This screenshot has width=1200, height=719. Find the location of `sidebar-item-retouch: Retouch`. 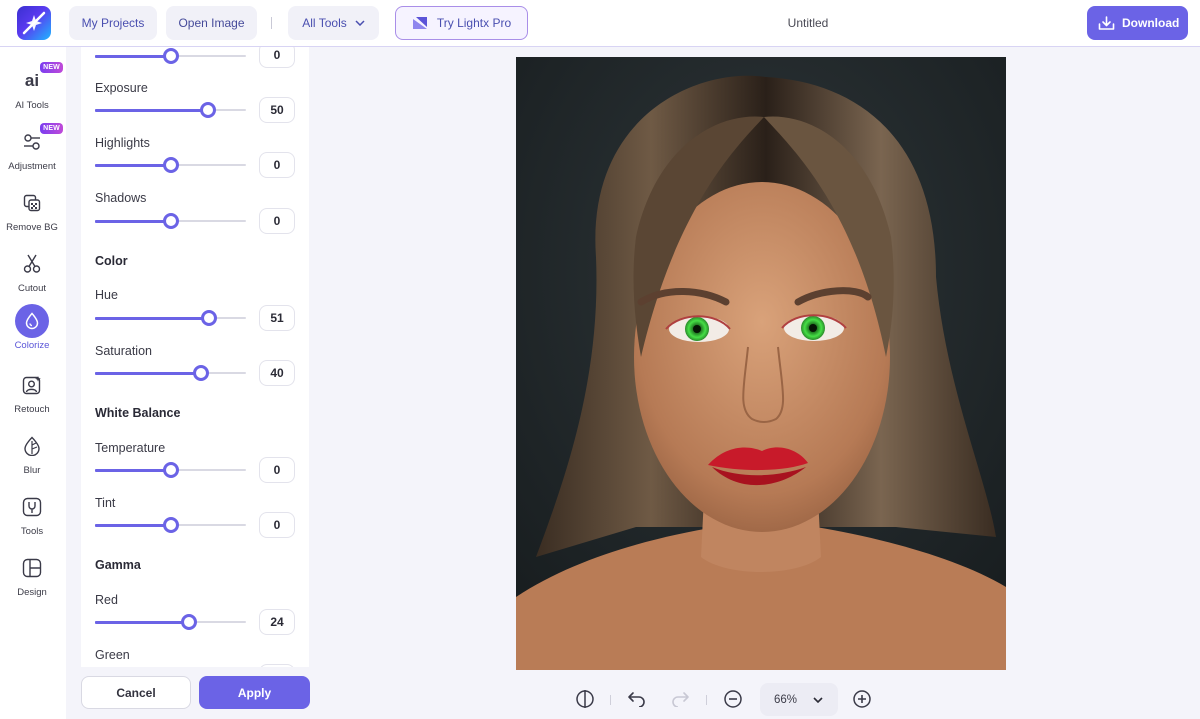

sidebar-item-retouch: Retouch is located at coordinates (32, 396).